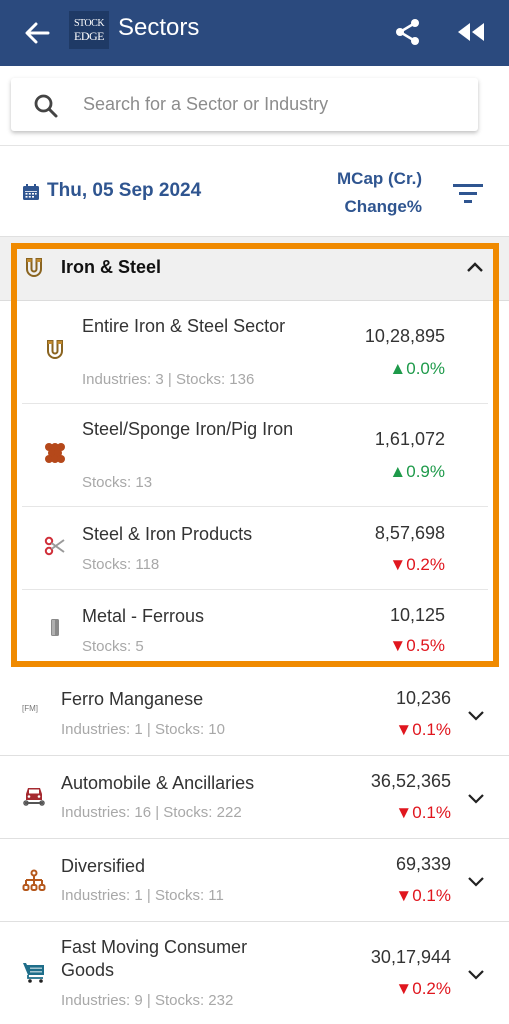  Describe the element at coordinates (410, 781) in the screenshot. I see `sector-mcap: 36,52,365` at that location.